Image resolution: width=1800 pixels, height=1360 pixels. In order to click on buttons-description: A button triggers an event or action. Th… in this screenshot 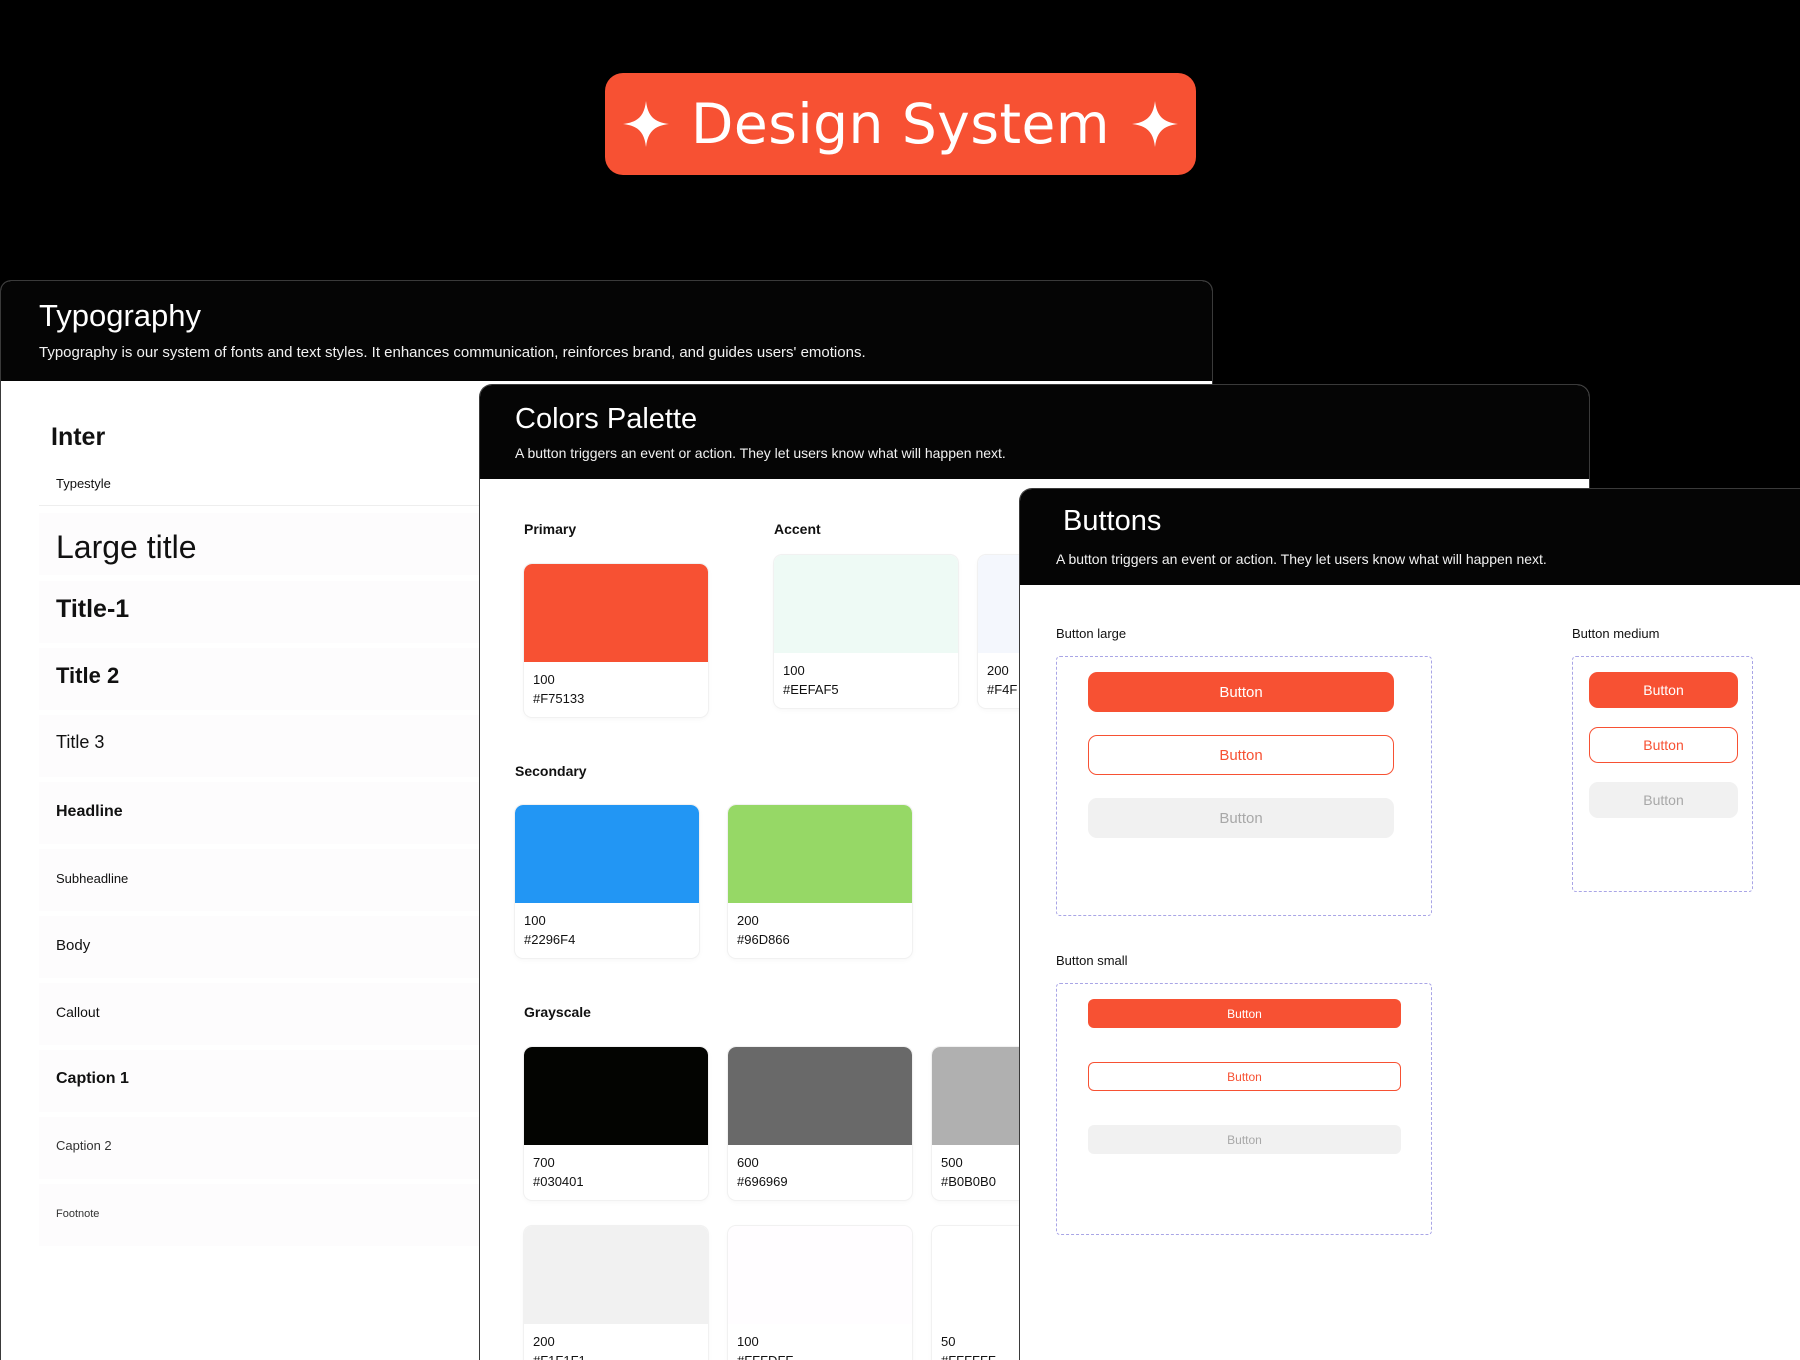, I will do `click(1301, 559)`.